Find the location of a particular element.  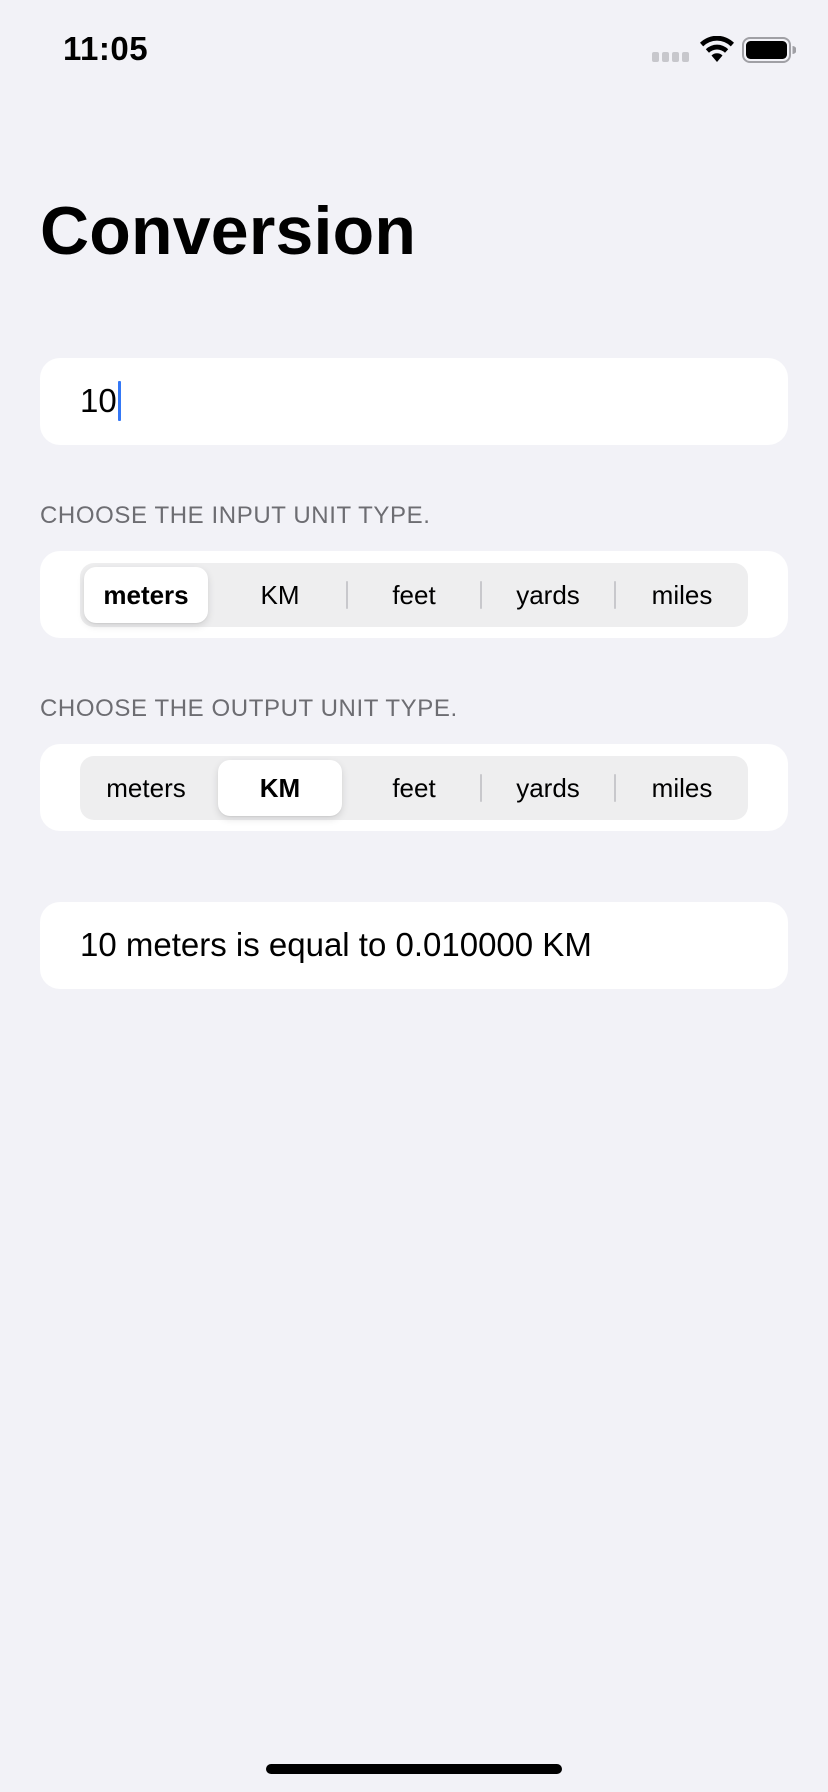

output-unit-segment-feet: feet is located at coordinates (414, 788).